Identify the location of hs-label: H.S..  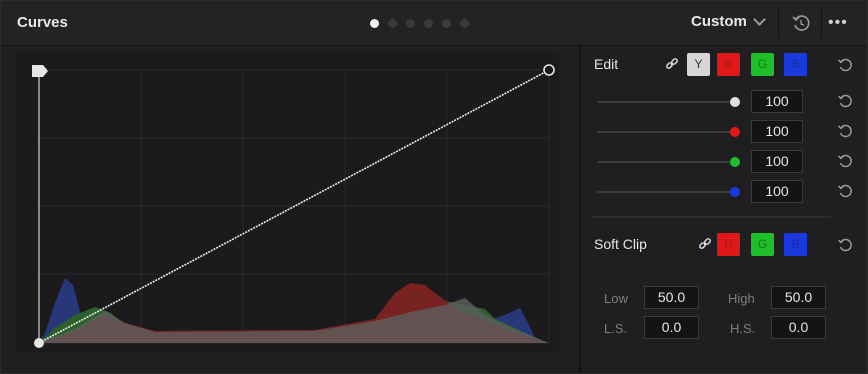
(743, 328).